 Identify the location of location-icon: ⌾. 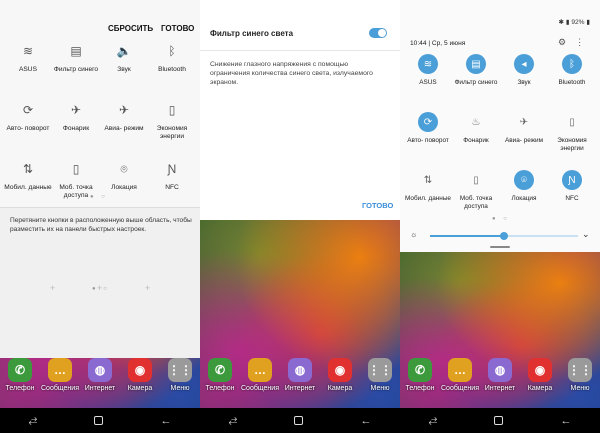
(524, 180).